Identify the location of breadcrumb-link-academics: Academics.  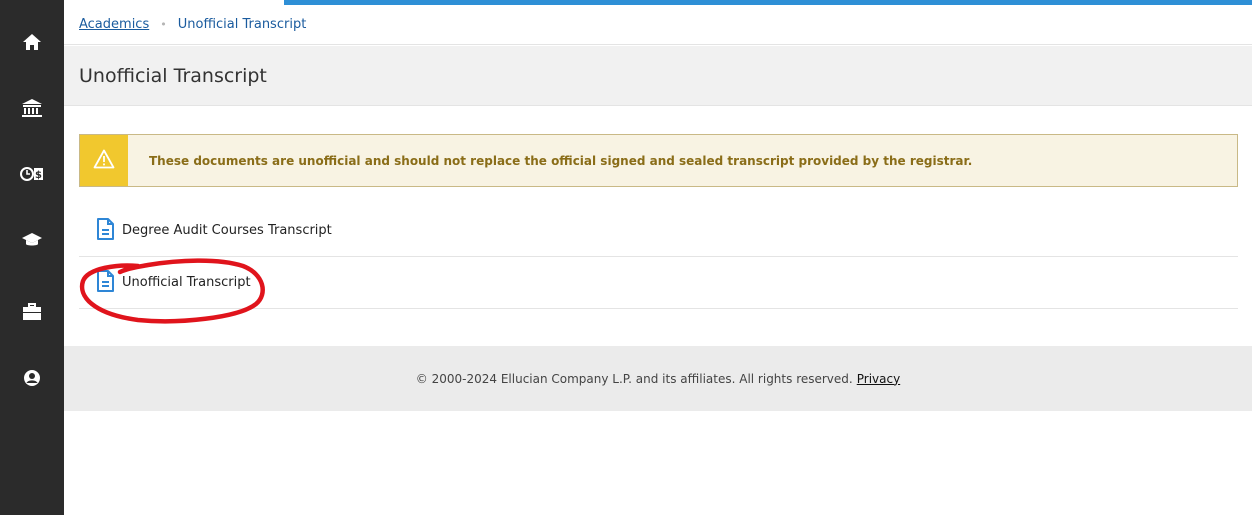
(114, 24).